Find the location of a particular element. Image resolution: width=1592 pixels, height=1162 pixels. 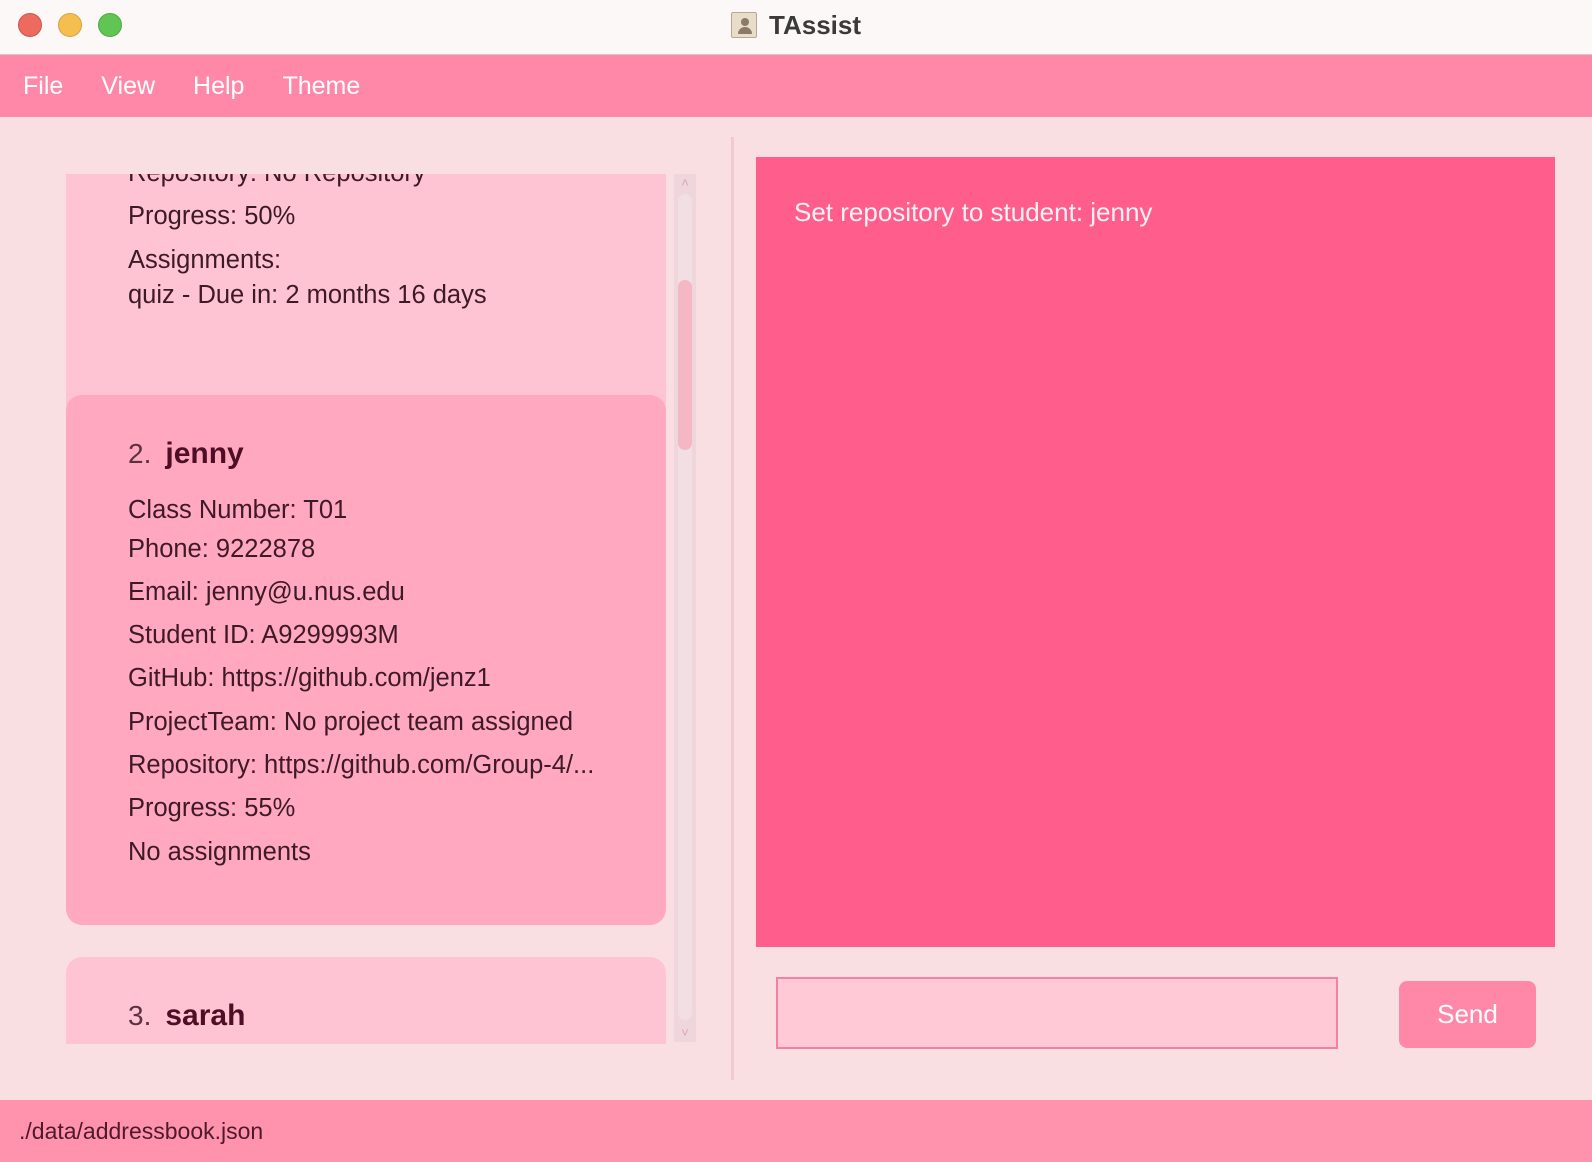

result-message: Set repository to student: jenny is located at coordinates (973, 212).